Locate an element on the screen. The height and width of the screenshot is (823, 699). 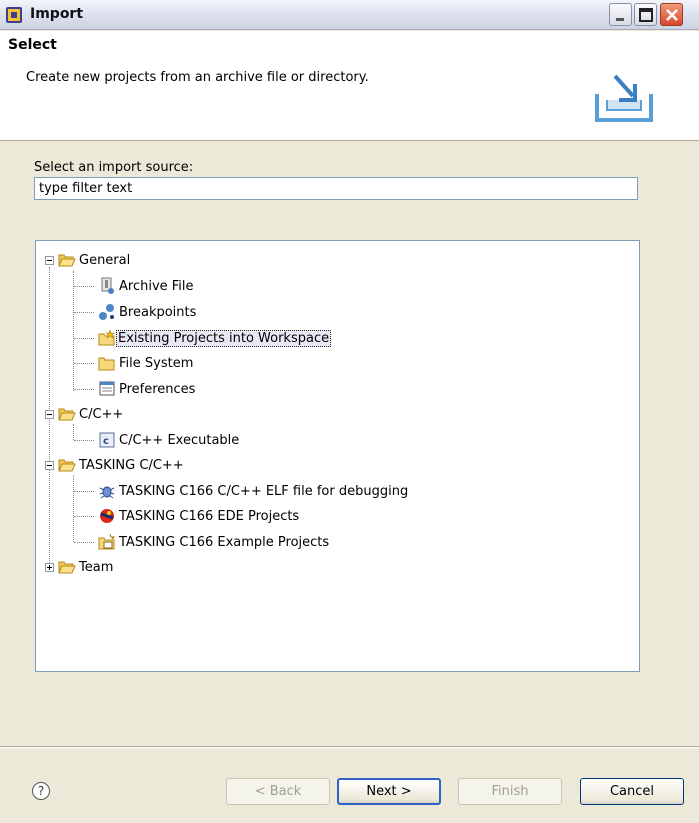
finish-button: Finish is located at coordinates (510, 791).